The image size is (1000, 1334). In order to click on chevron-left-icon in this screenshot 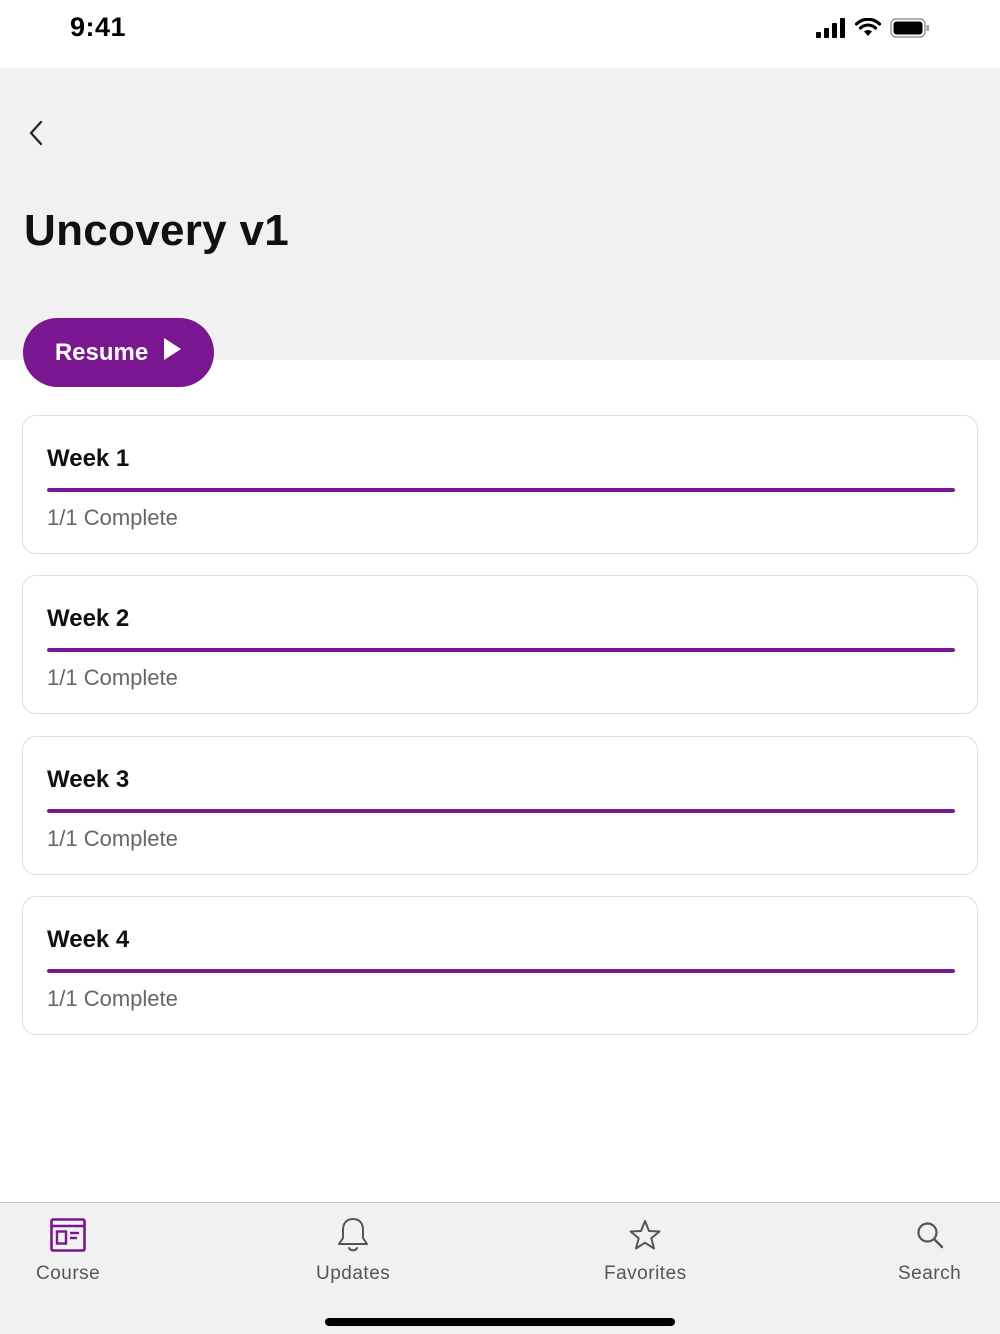, I will do `click(36, 135)`.